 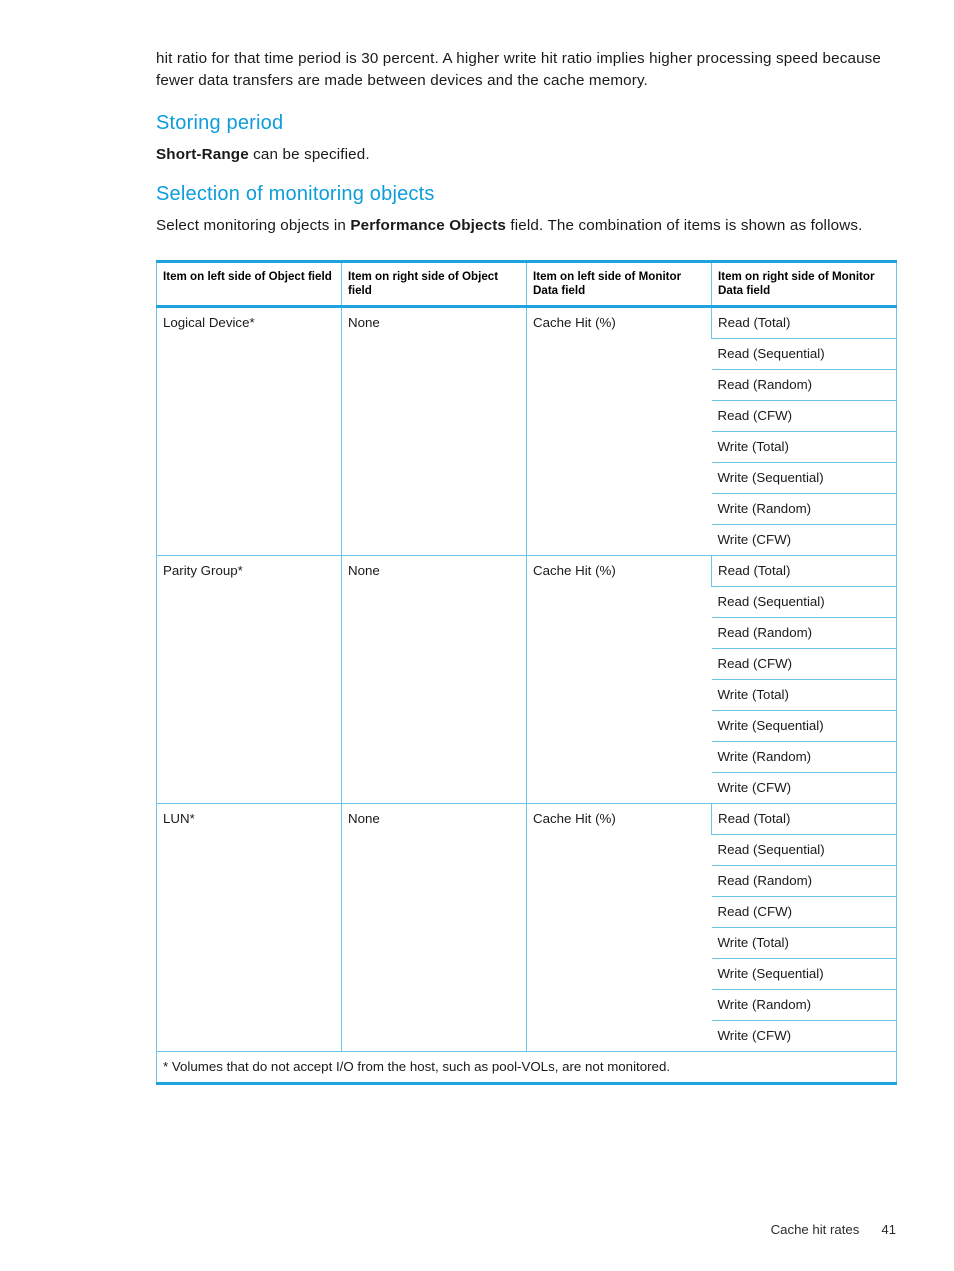 What do you see at coordinates (526, 155) in the screenshot?
I see `storing-period-paragraph: Short-Range can be specified.` at bounding box center [526, 155].